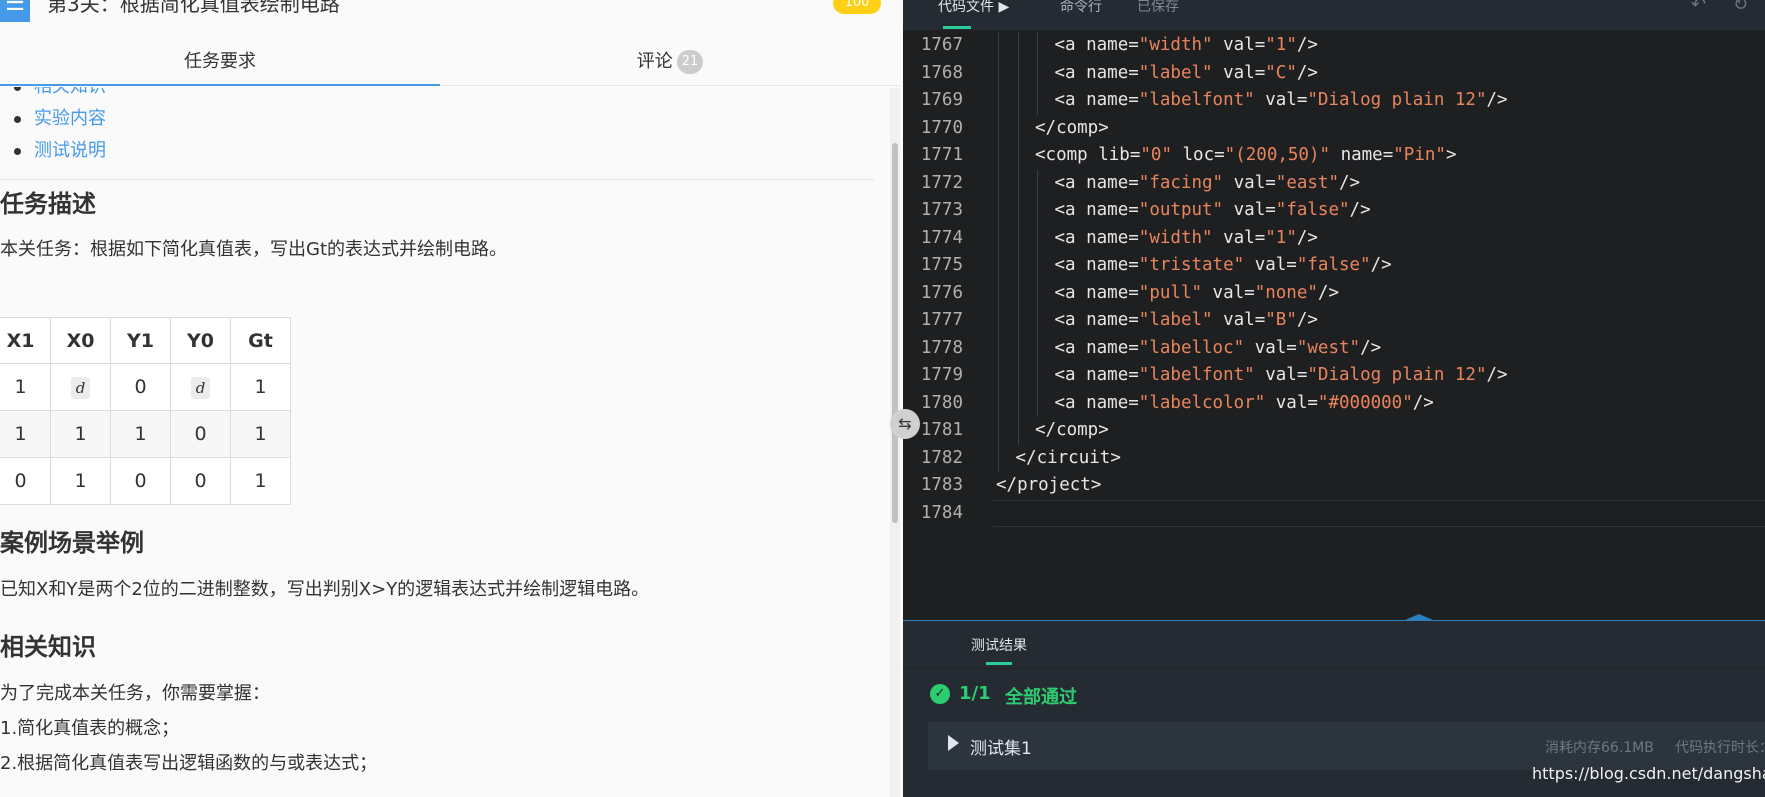 The image size is (1765, 797). I want to click on toc-link: 实验内容, so click(60, 119).